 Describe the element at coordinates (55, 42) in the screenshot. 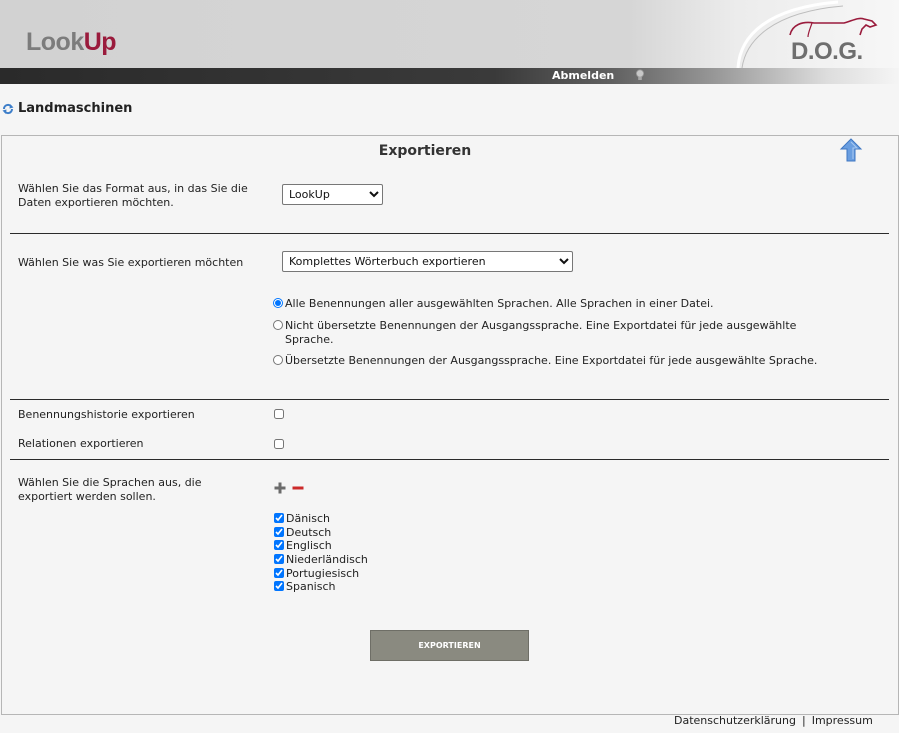

I see `logo-look-text: Look` at that location.